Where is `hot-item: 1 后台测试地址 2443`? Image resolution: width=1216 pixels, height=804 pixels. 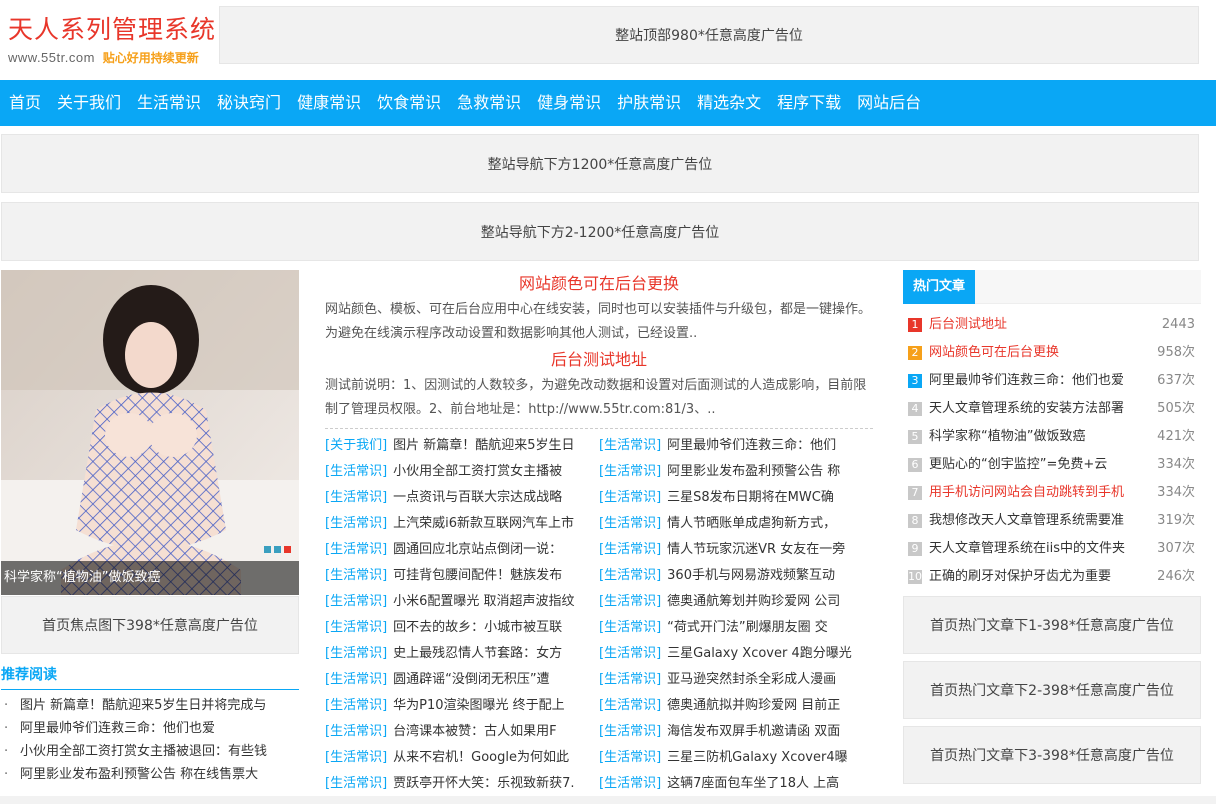
hot-item: 1 后台测试地址 2443 is located at coordinates (1052, 325).